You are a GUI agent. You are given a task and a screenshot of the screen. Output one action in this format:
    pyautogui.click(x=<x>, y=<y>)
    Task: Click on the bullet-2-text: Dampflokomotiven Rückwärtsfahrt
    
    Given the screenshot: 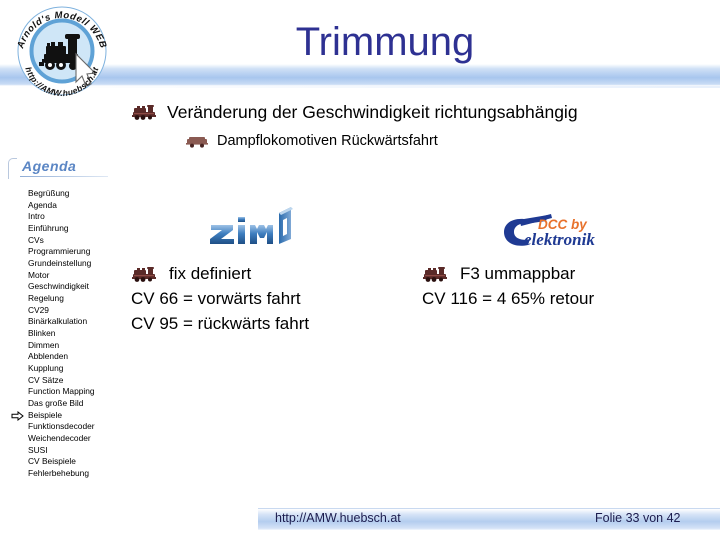 What is the action you would take?
    pyautogui.click(x=327, y=141)
    